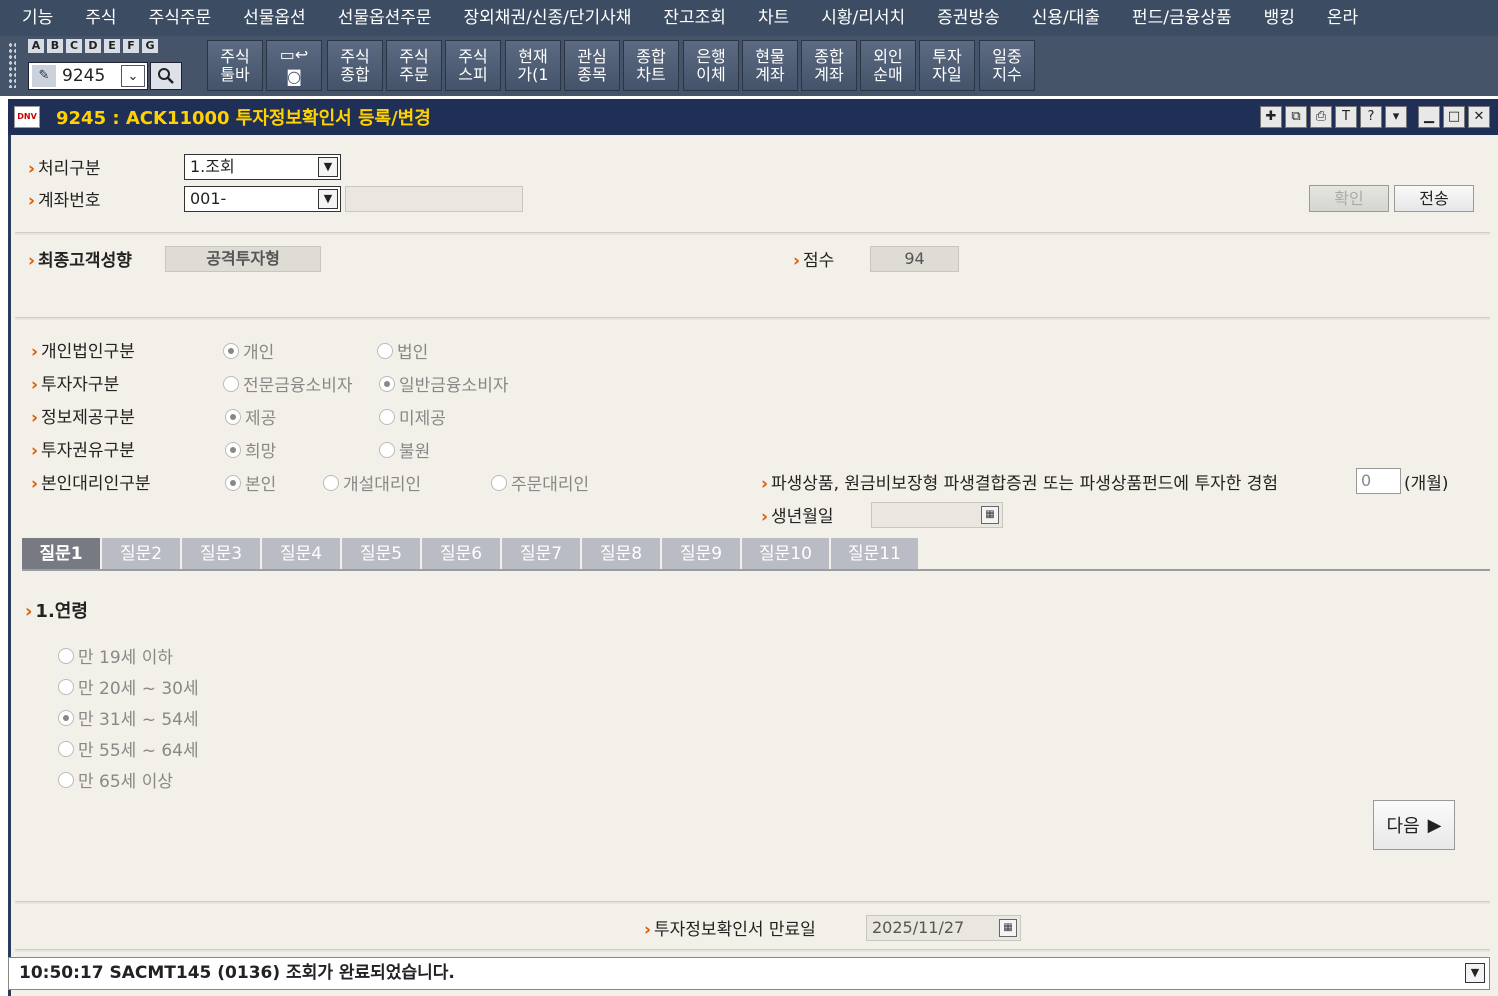 The height and width of the screenshot is (996, 1498). I want to click on tab-question-4: 질문4, so click(301, 554).